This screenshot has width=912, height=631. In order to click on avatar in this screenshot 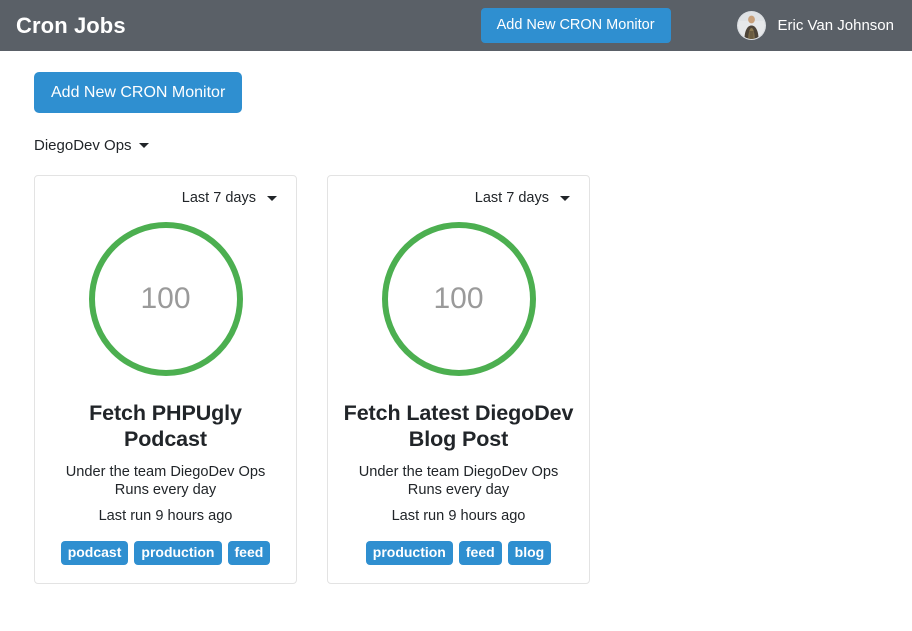, I will do `click(751, 25)`.